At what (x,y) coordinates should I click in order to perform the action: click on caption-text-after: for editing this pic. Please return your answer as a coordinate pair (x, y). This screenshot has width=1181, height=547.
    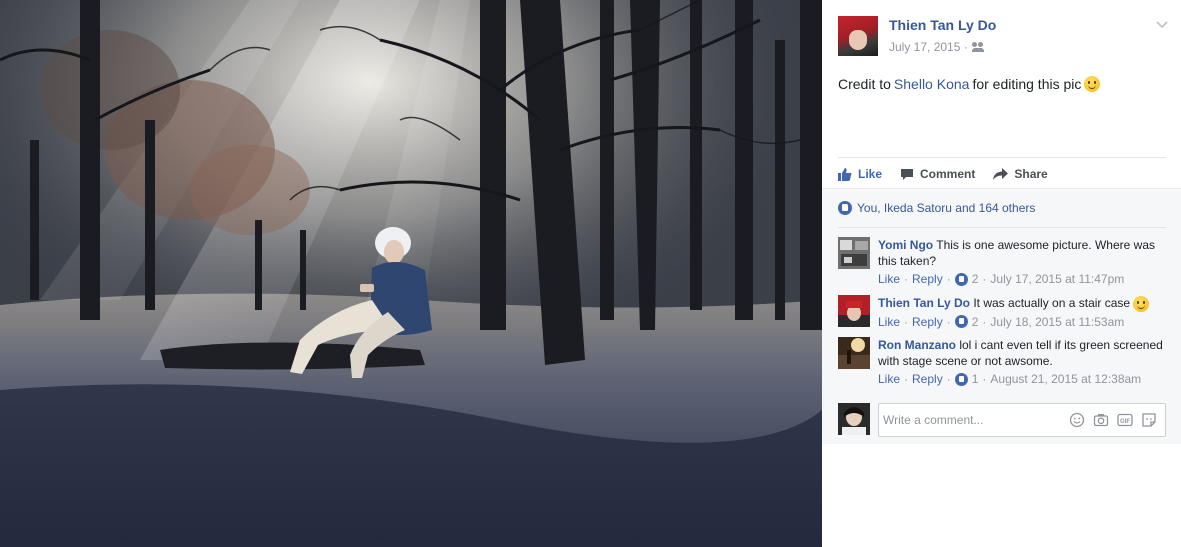
    Looking at the image, I should click on (1027, 84).